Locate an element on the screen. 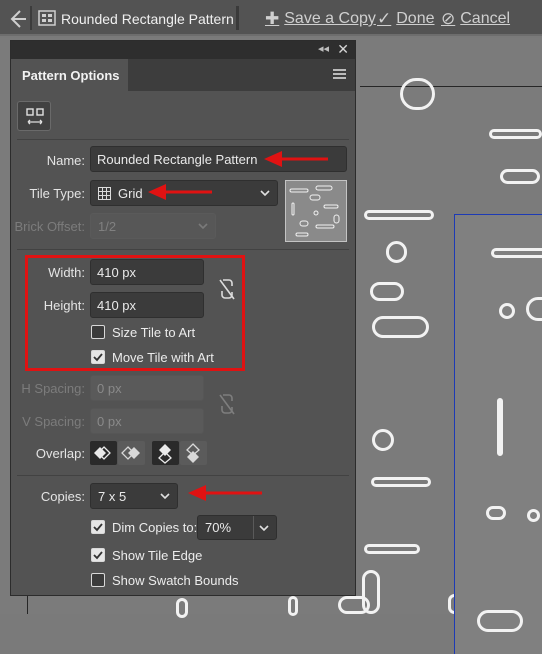 This screenshot has height=654, width=542. unlink-spacing-icon is located at coordinates (227, 404).